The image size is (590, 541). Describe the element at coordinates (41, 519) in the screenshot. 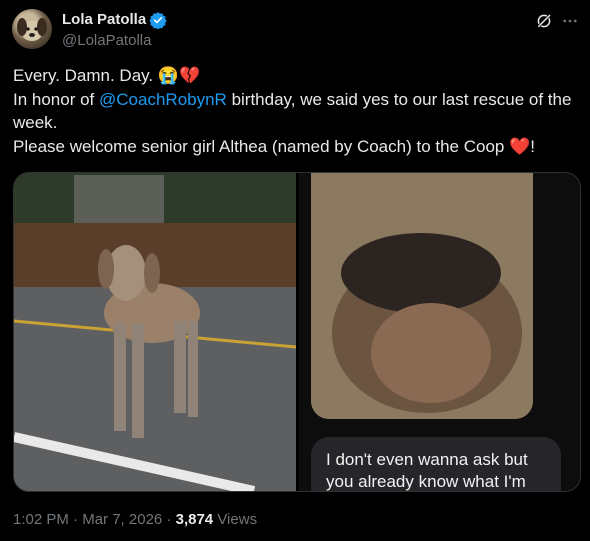

I see `post-time: 1:02 PM` at that location.